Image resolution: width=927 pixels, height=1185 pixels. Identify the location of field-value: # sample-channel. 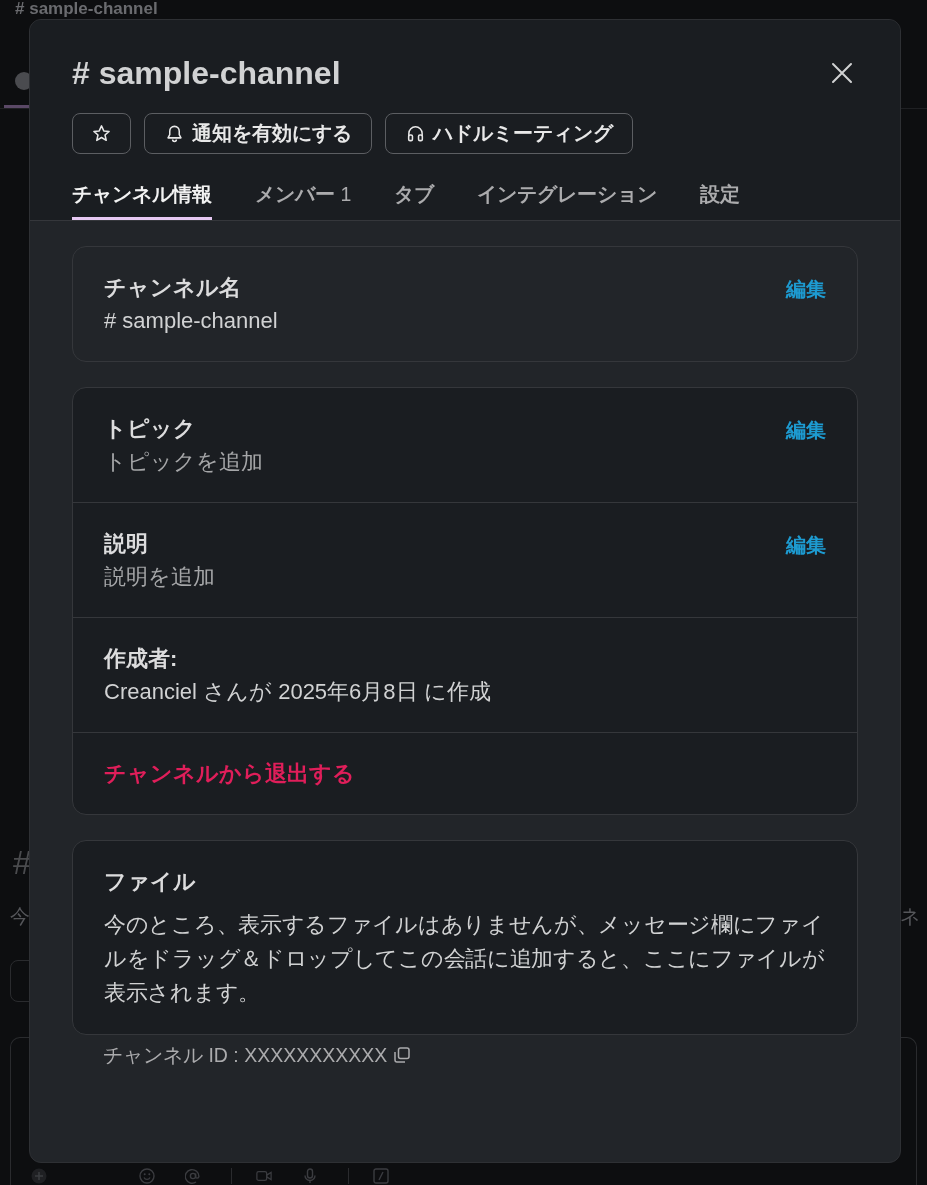
(191, 321).